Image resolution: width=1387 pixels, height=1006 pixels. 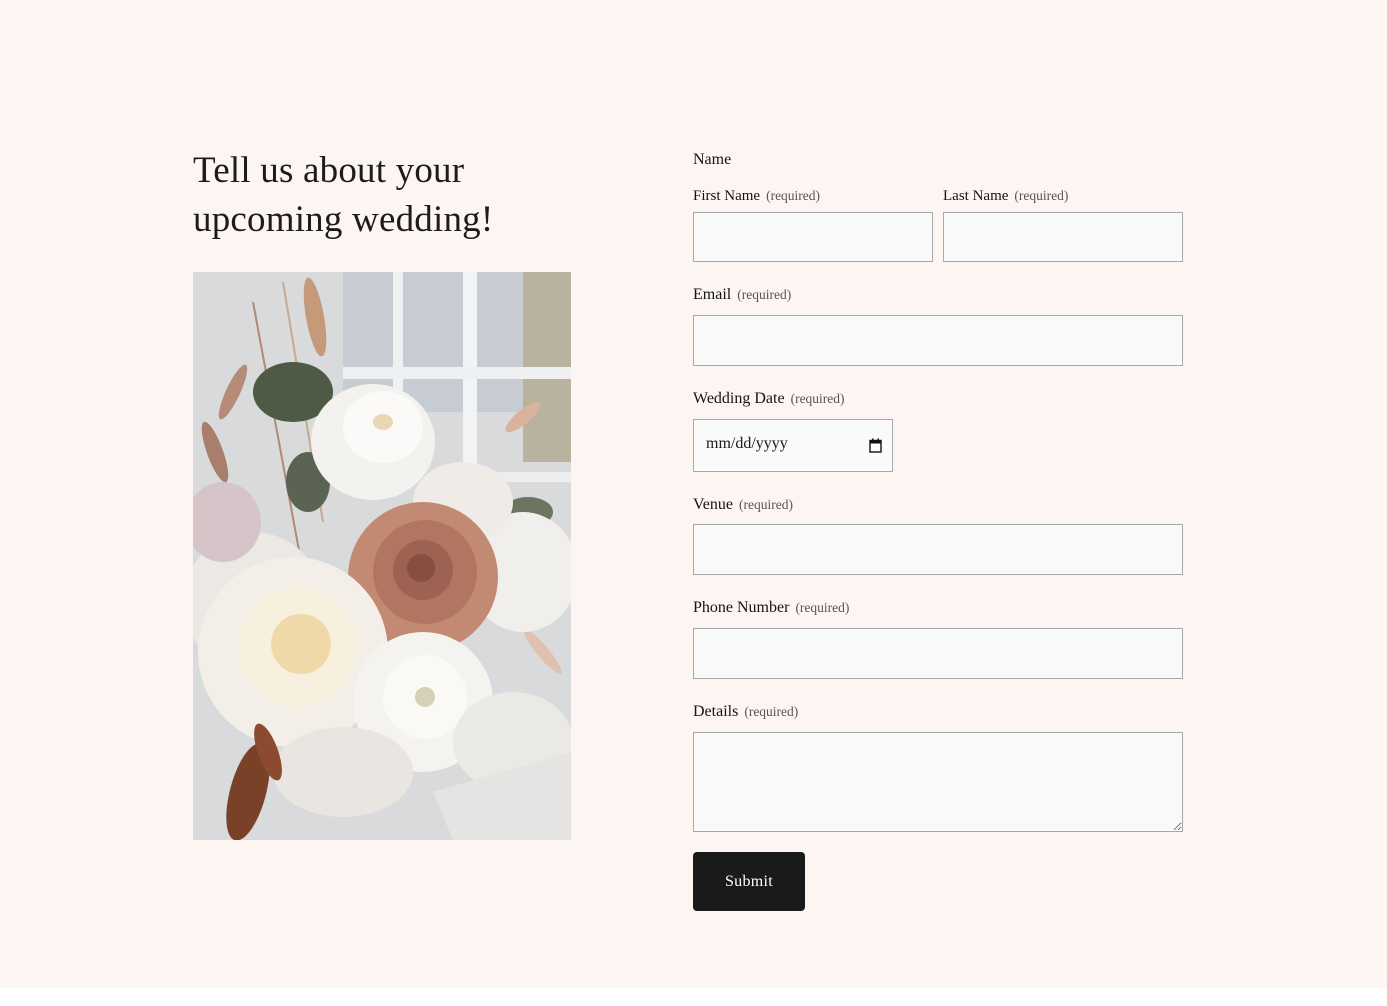 What do you see at coordinates (716, 711) in the screenshot?
I see `details-label-text: Details` at bounding box center [716, 711].